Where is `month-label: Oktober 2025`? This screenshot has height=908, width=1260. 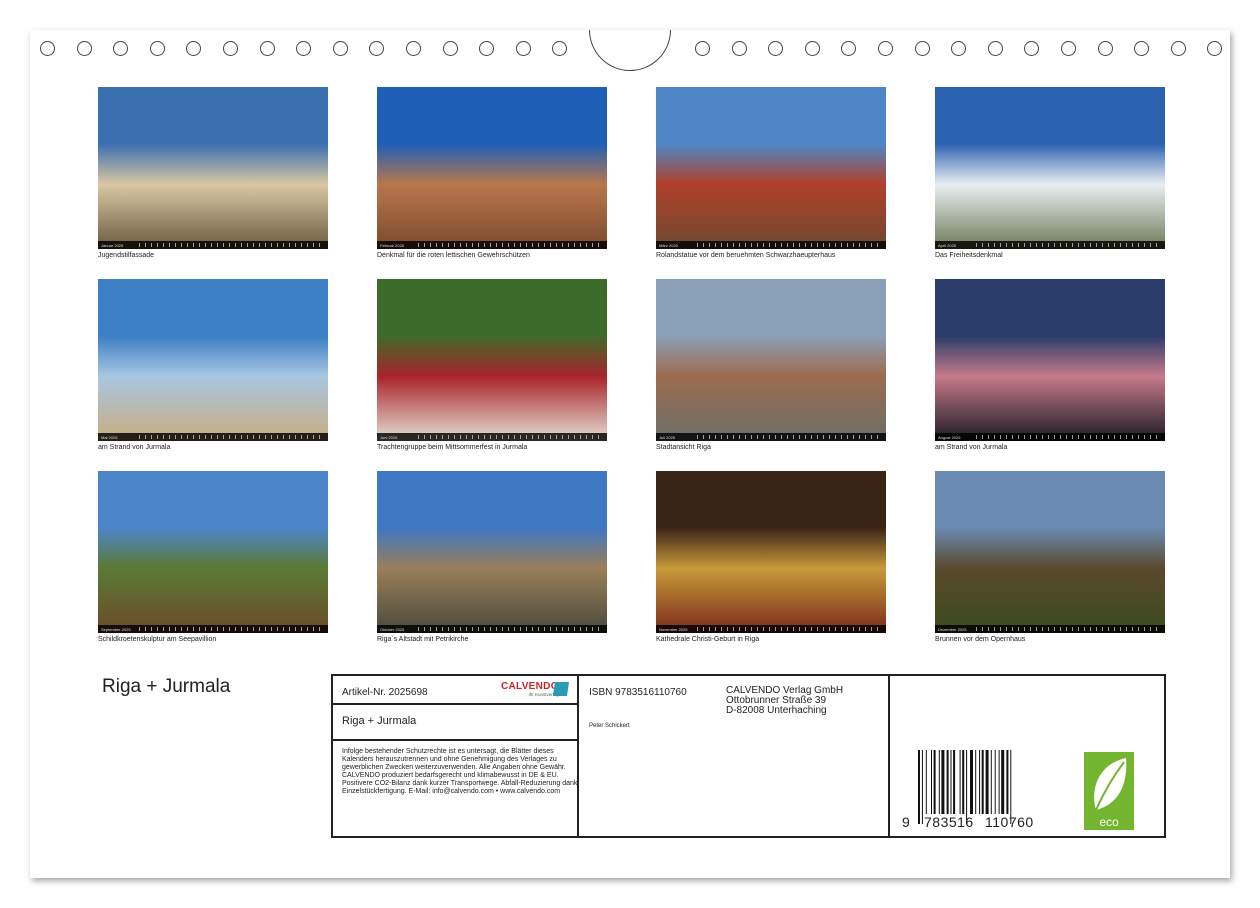
month-label: Oktober 2025 is located at coordinates (392, 629).